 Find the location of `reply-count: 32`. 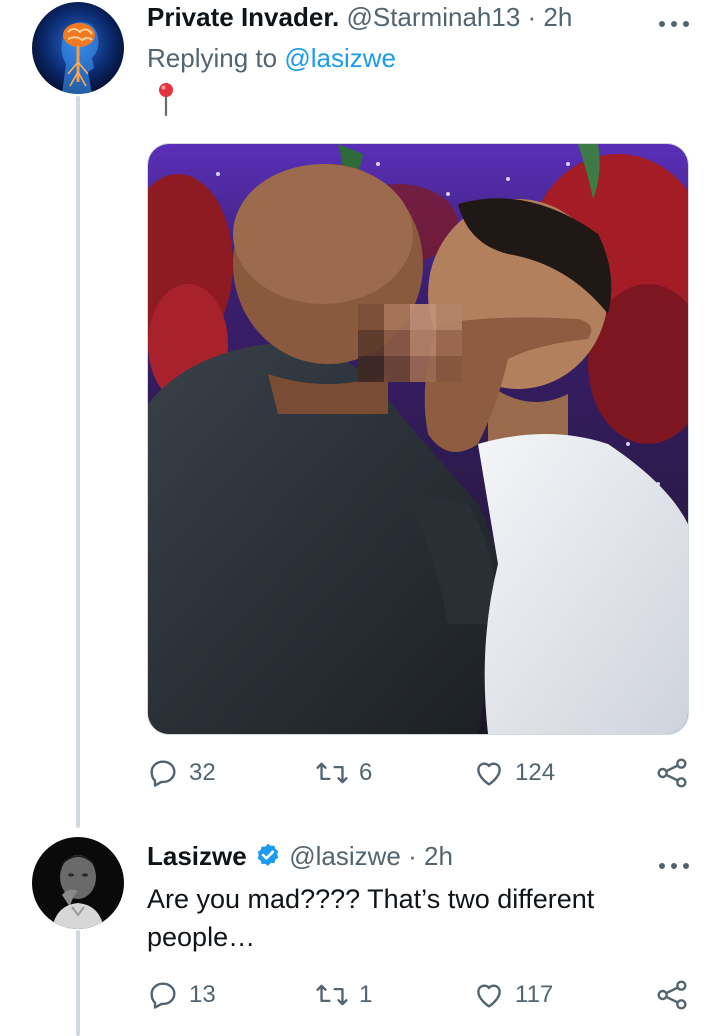

reply-count: 32 is located at coordinates (202, 772).